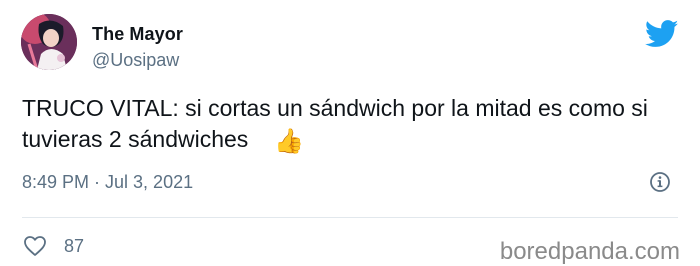  What do you see at coordinates (53, 246) in the screenshot?
I see `like-action: 87` at bounding box center [53, 246].